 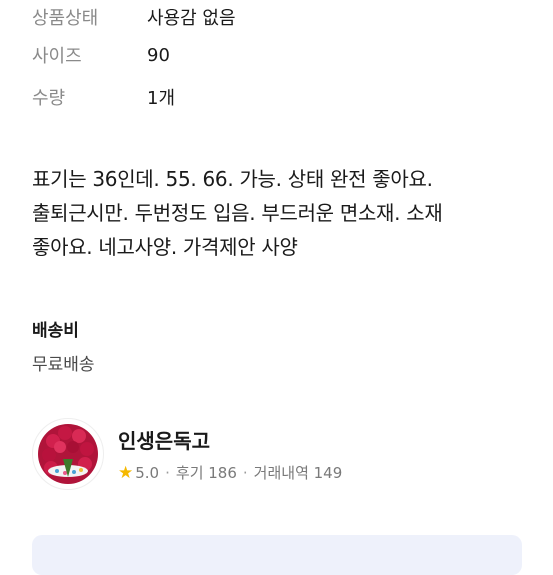 What do you see at coordinates (165, 247) in the screenshot?
I see `description-line: 좋아요. 네고사양. 가격제안 사양` at bounding box center [165, 247].